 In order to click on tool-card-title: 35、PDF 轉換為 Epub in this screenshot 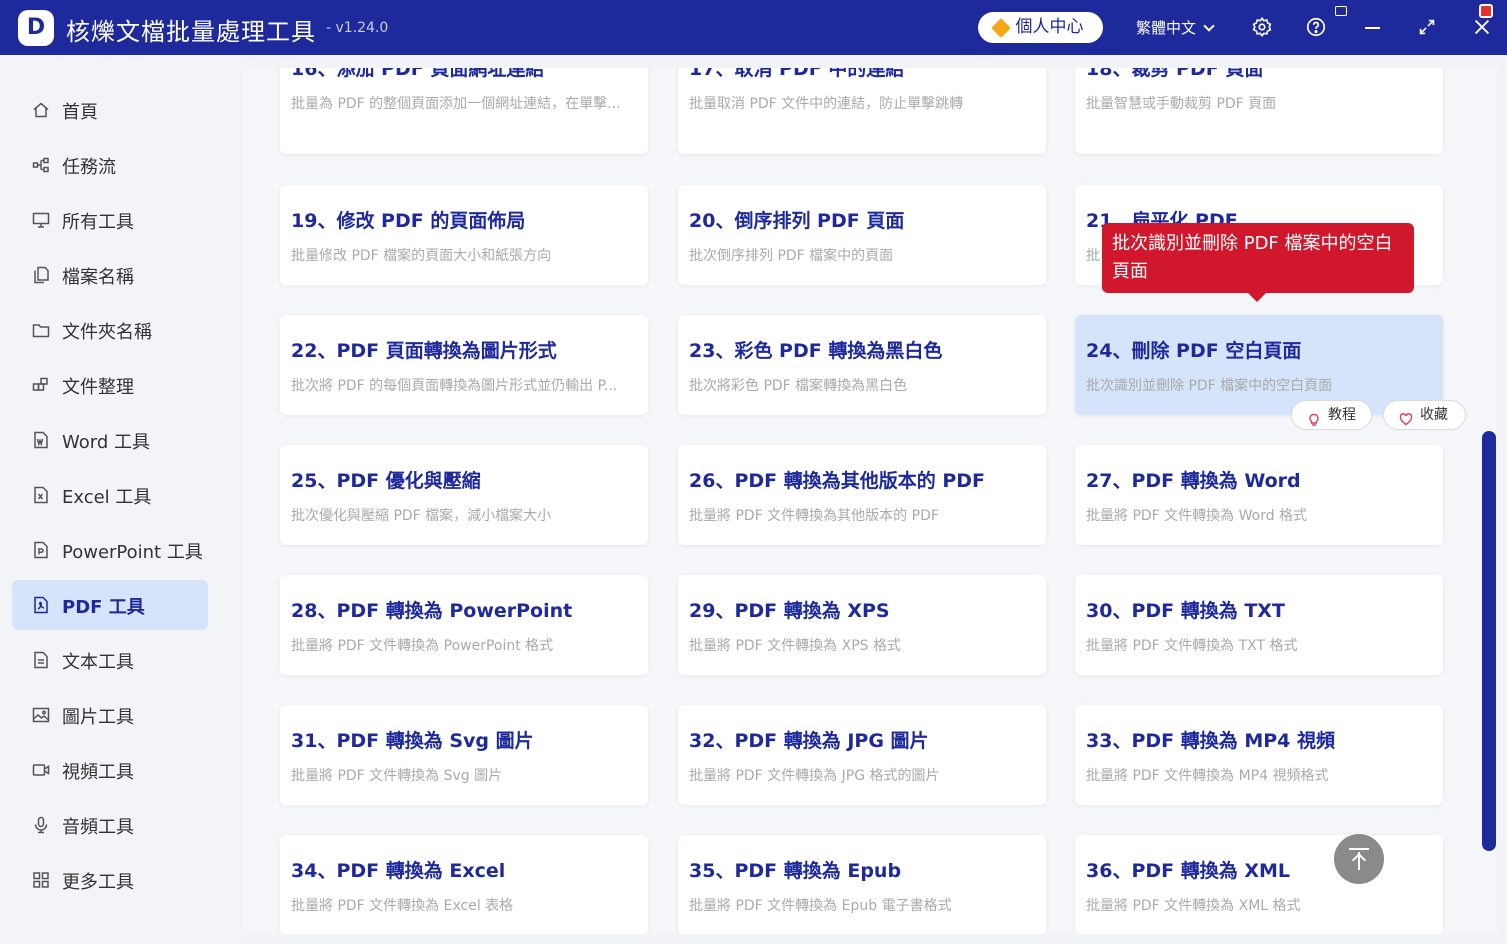, I will do `click(795, 871)`.